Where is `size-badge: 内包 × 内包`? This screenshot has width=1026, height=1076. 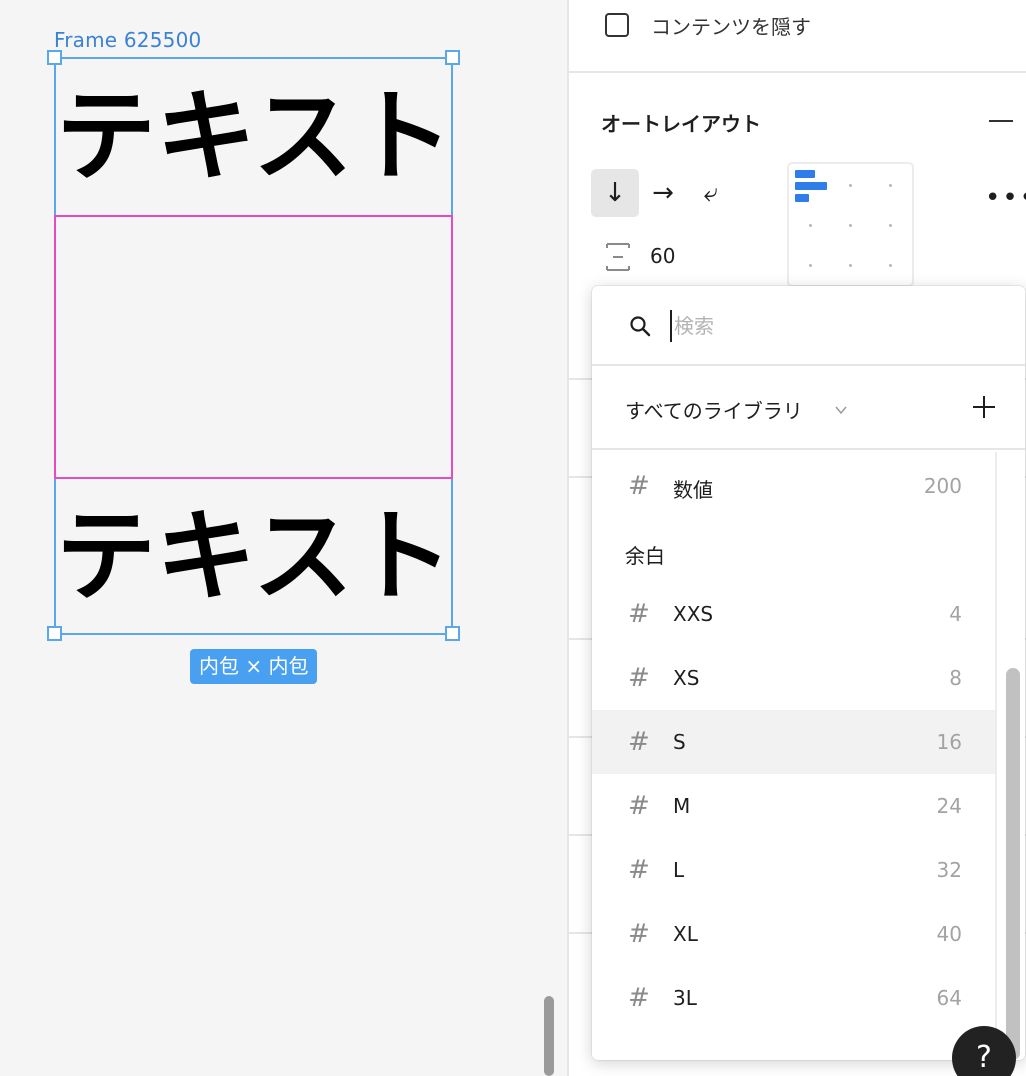 size-badge: 内包 × 内包 is located at coordinates (254, 666).